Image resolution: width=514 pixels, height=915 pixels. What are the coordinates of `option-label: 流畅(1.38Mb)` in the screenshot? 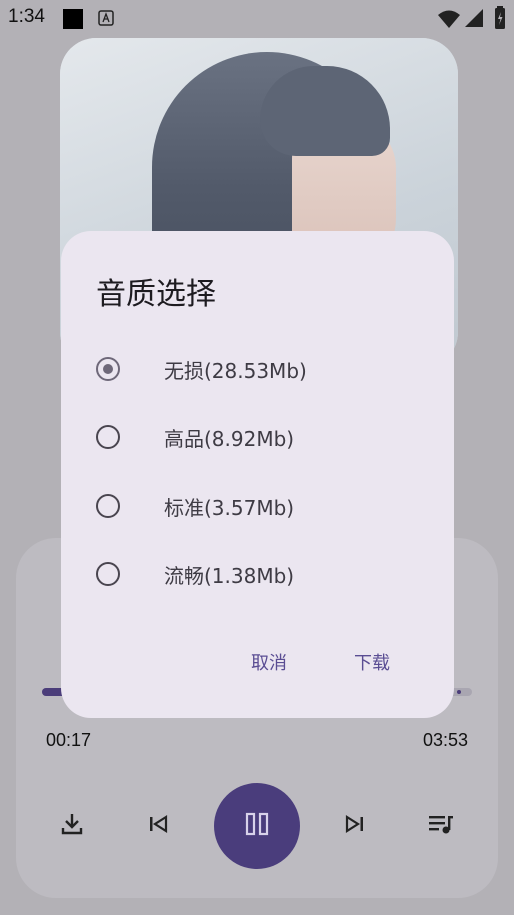 It's located at (229, 576).